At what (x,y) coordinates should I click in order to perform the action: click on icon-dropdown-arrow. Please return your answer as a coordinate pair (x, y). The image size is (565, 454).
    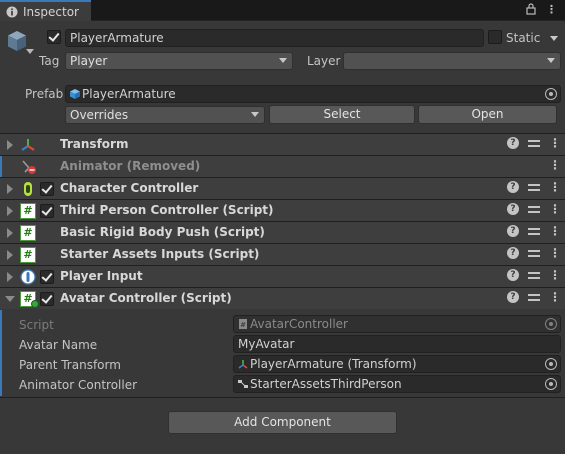
    Looking at the image, I should click on (30, 51).